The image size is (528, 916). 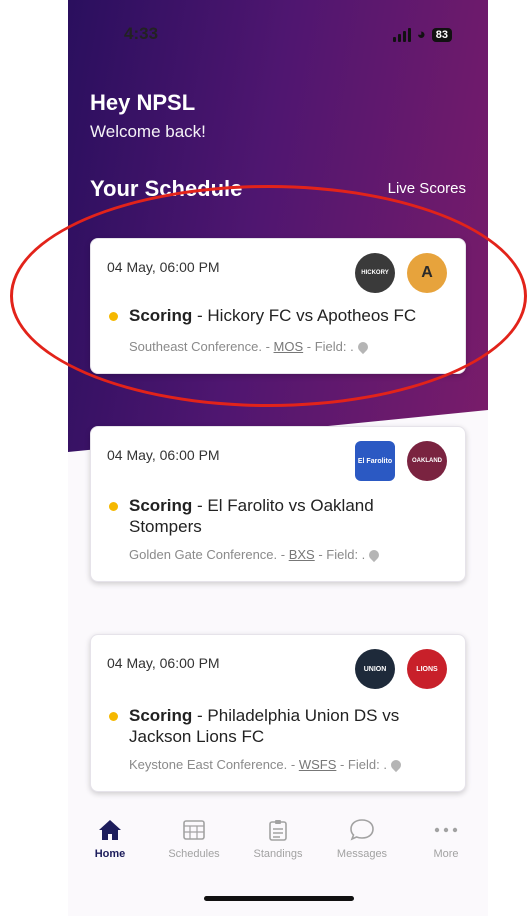 What do you see at coordinates (446, 854) in the screenshot?
I see `tab-label: More` at bounding box center [446, 854].